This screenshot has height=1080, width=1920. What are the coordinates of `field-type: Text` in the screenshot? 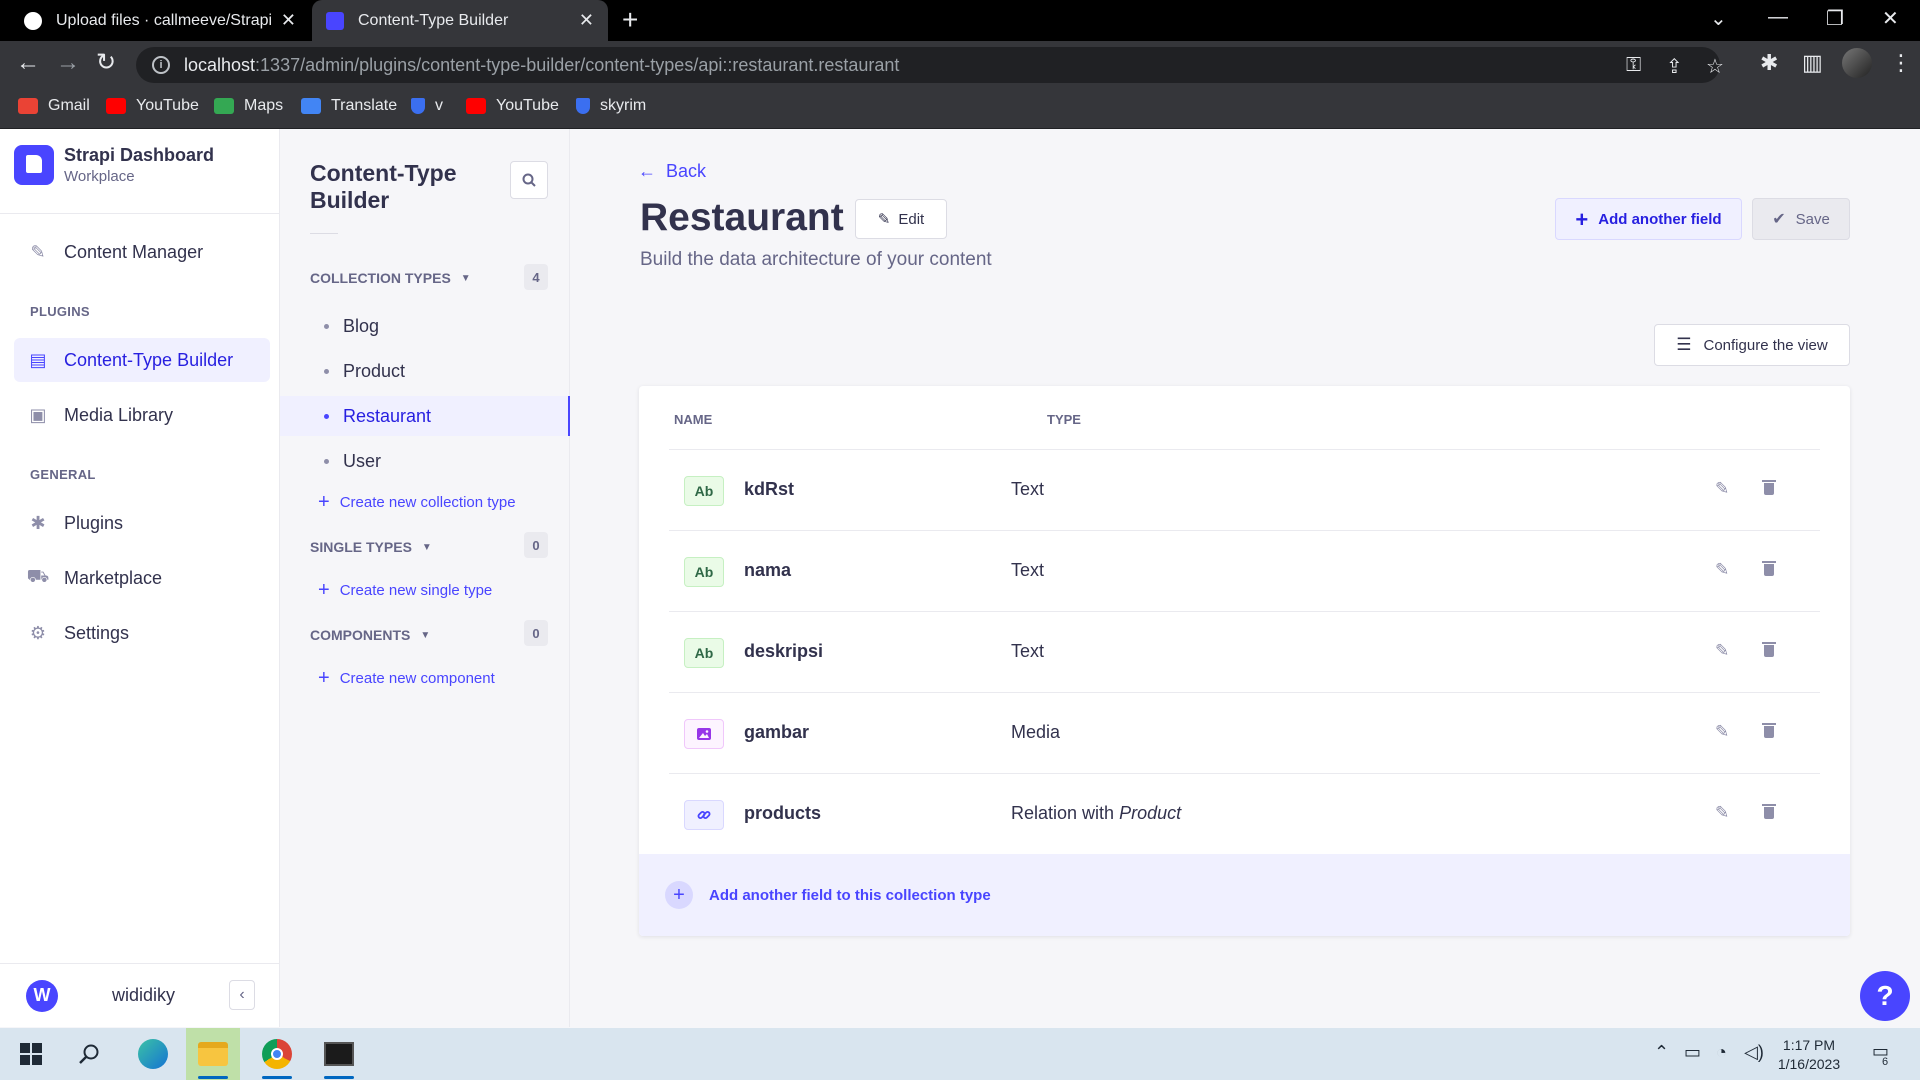 It's located at (1028, 489).